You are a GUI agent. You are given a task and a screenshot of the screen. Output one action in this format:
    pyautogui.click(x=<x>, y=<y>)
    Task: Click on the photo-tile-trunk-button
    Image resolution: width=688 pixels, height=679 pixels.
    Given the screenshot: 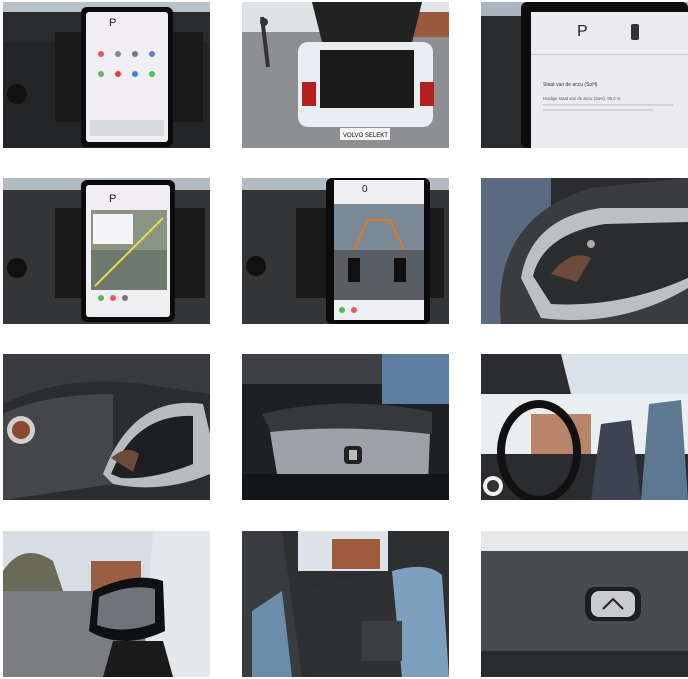 What is the action you would take?
    pyautogui.click(x=584, y=604)
    